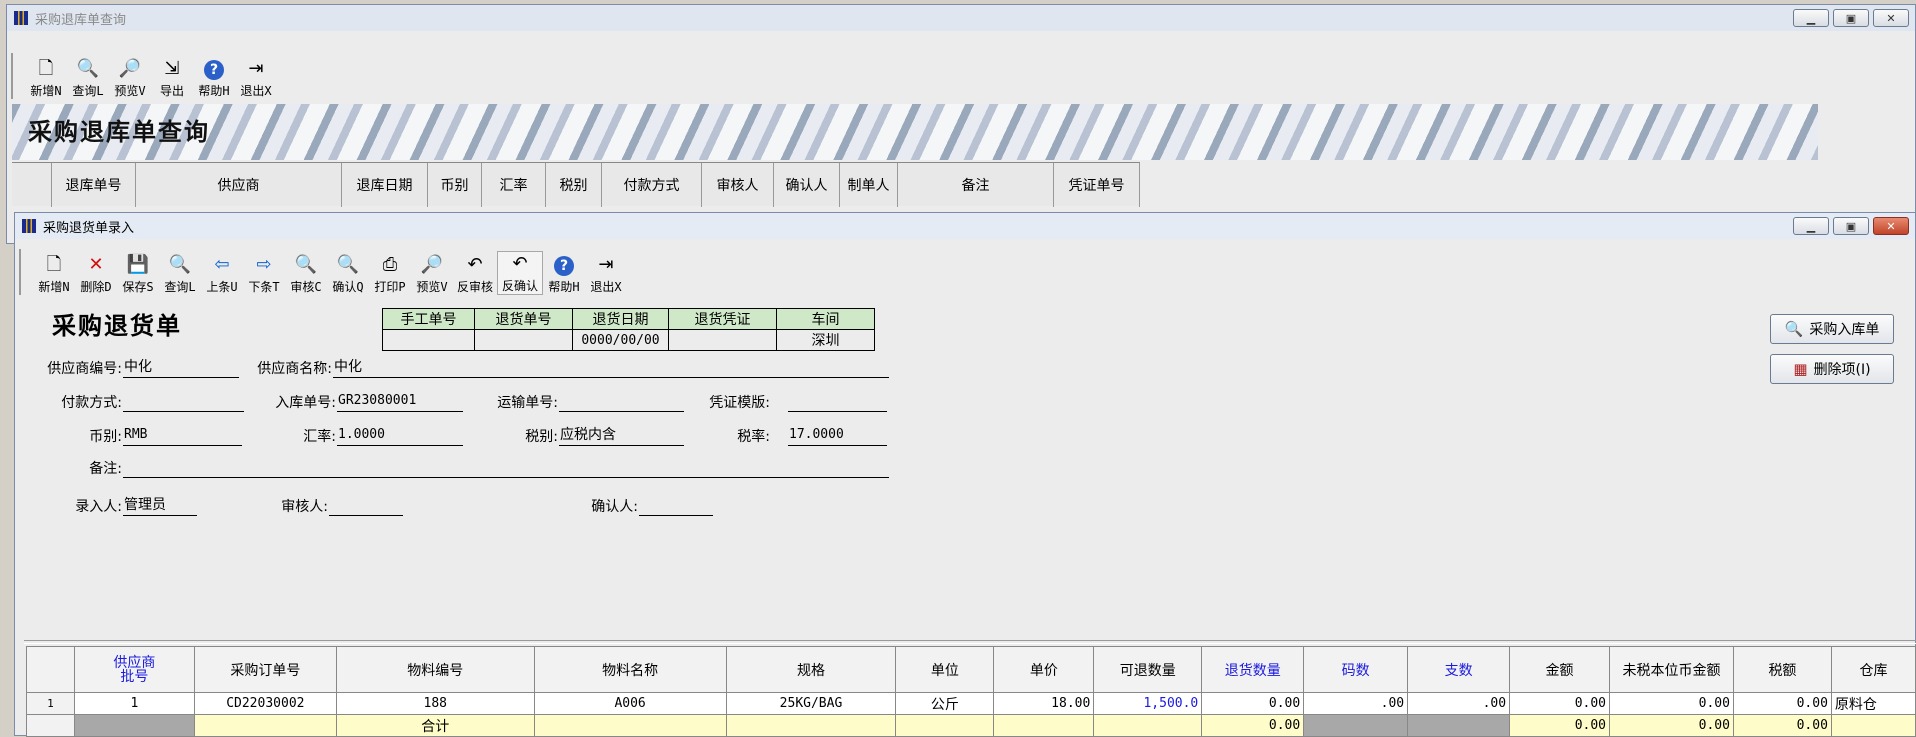 Image resolution: width=1916 pixels, height=737 pixels. Describe the element at coordinates (222, 273) in the screenshot. I see `toolbar-prev-button: ⇦ 上条U` at that location.